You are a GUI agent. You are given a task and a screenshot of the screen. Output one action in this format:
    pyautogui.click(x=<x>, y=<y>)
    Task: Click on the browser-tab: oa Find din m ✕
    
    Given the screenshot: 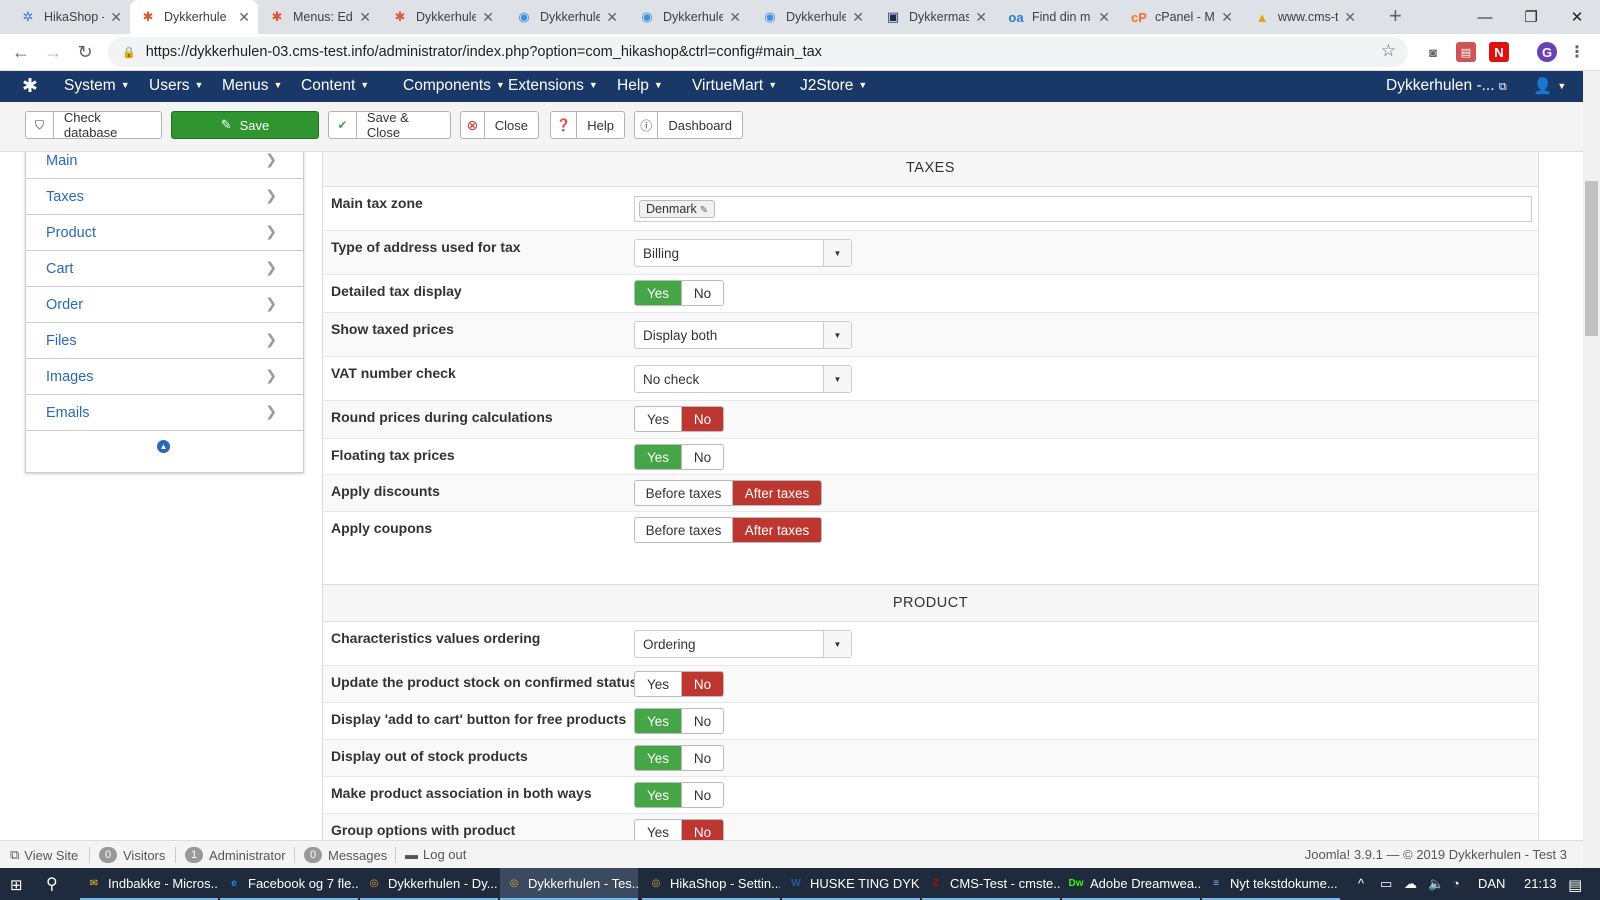 What is the action you would take?
    pyautogui.click(x=1058, y=17)
    